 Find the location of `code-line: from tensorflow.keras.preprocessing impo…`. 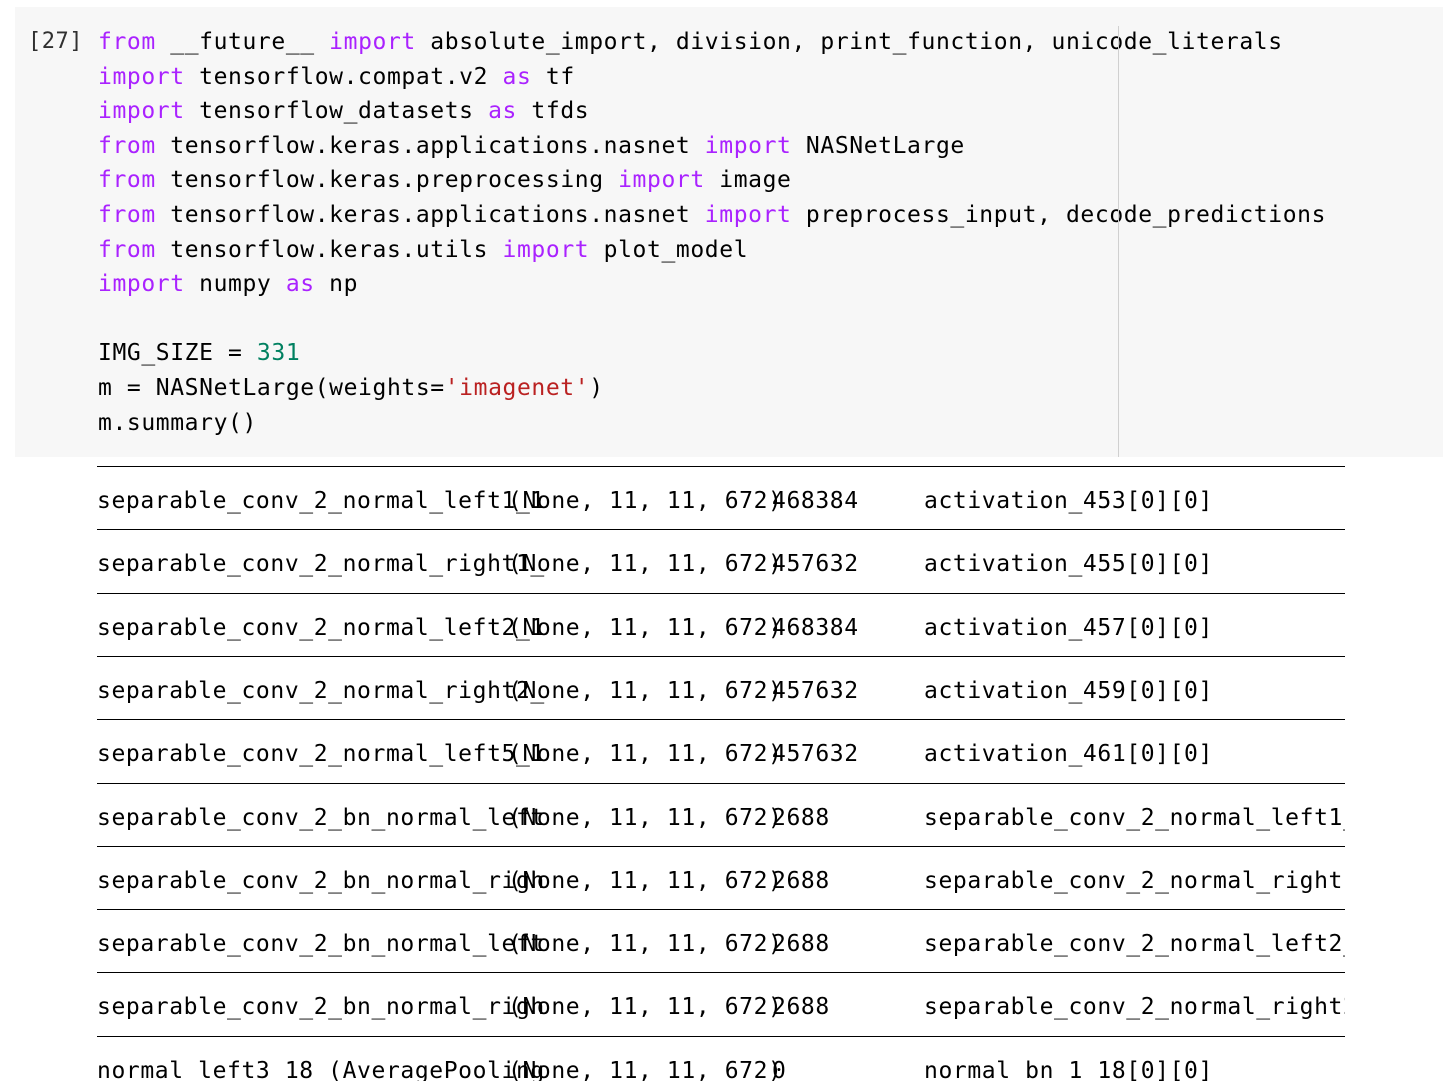

code-line: from tensorflow.keras.preprocessing impo… is located at coordinates (712, 180).